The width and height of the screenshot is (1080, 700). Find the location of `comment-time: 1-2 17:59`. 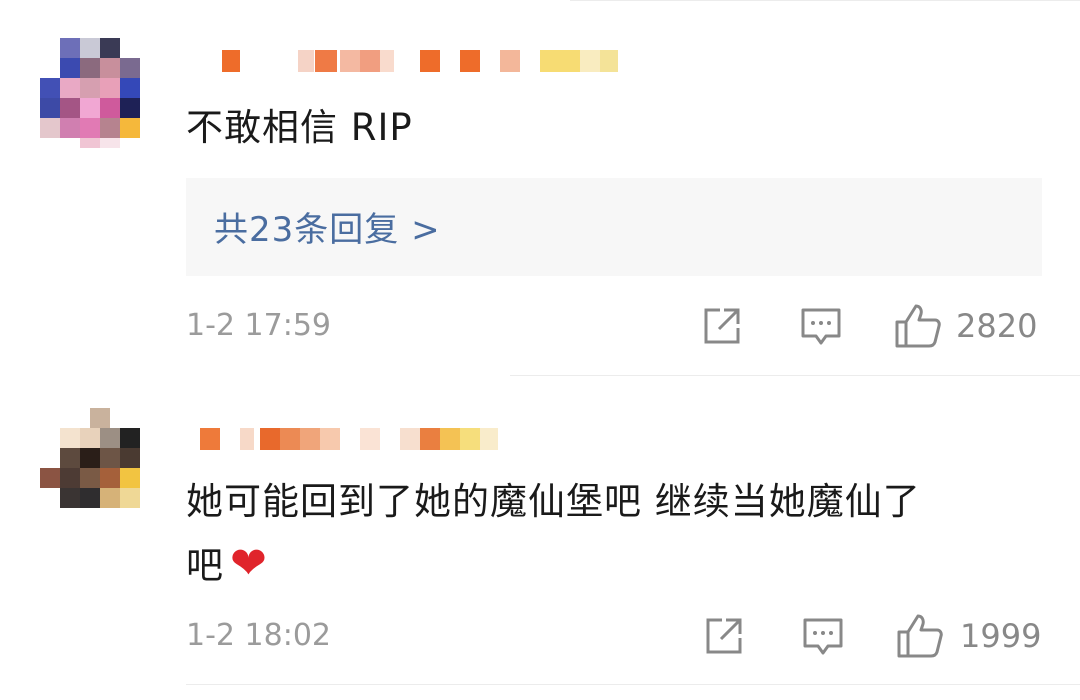

comment-time: 1-2 17:59 is located at coordinates (258, 325).